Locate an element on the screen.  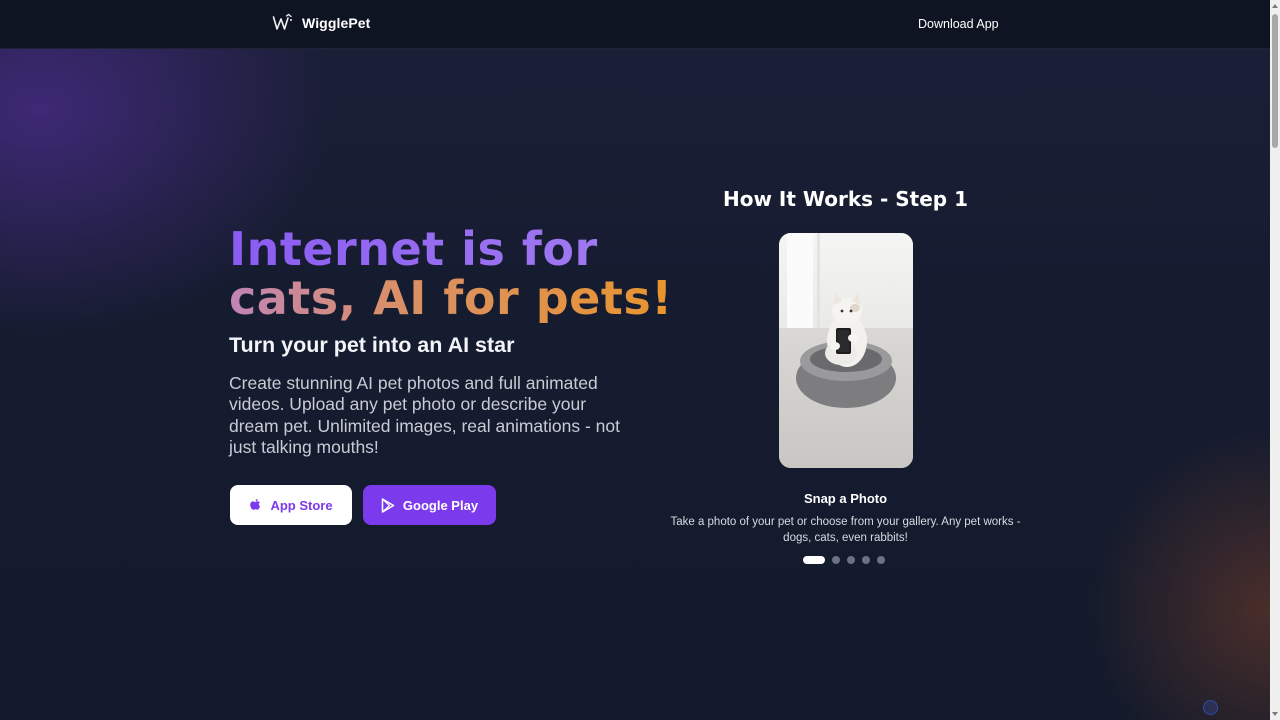
scroll-down-arrow-icon is located at coordinates (1275, 714).